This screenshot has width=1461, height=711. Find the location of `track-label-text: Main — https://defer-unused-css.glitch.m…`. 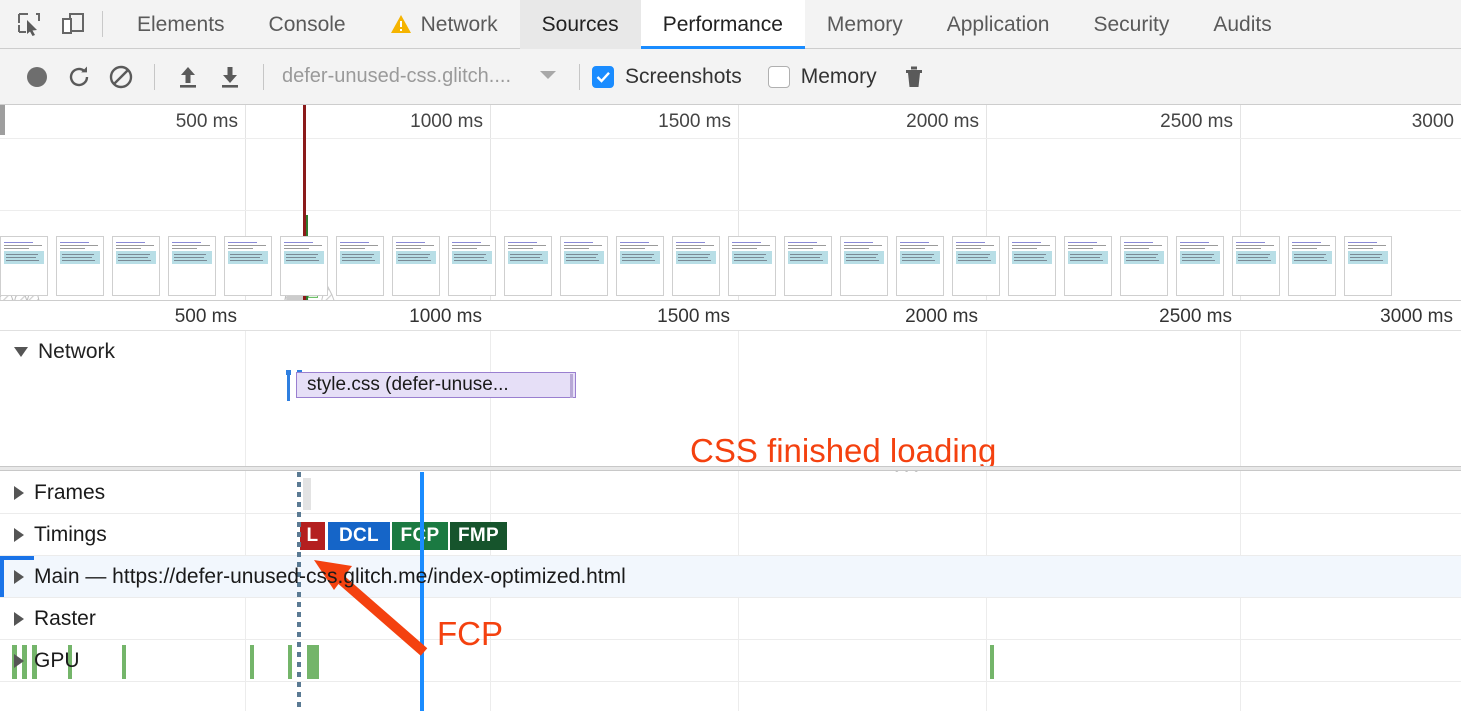

track-label-text: Main — https://defer-unused-css.glitch.m… is located at coordinates (330, 576).